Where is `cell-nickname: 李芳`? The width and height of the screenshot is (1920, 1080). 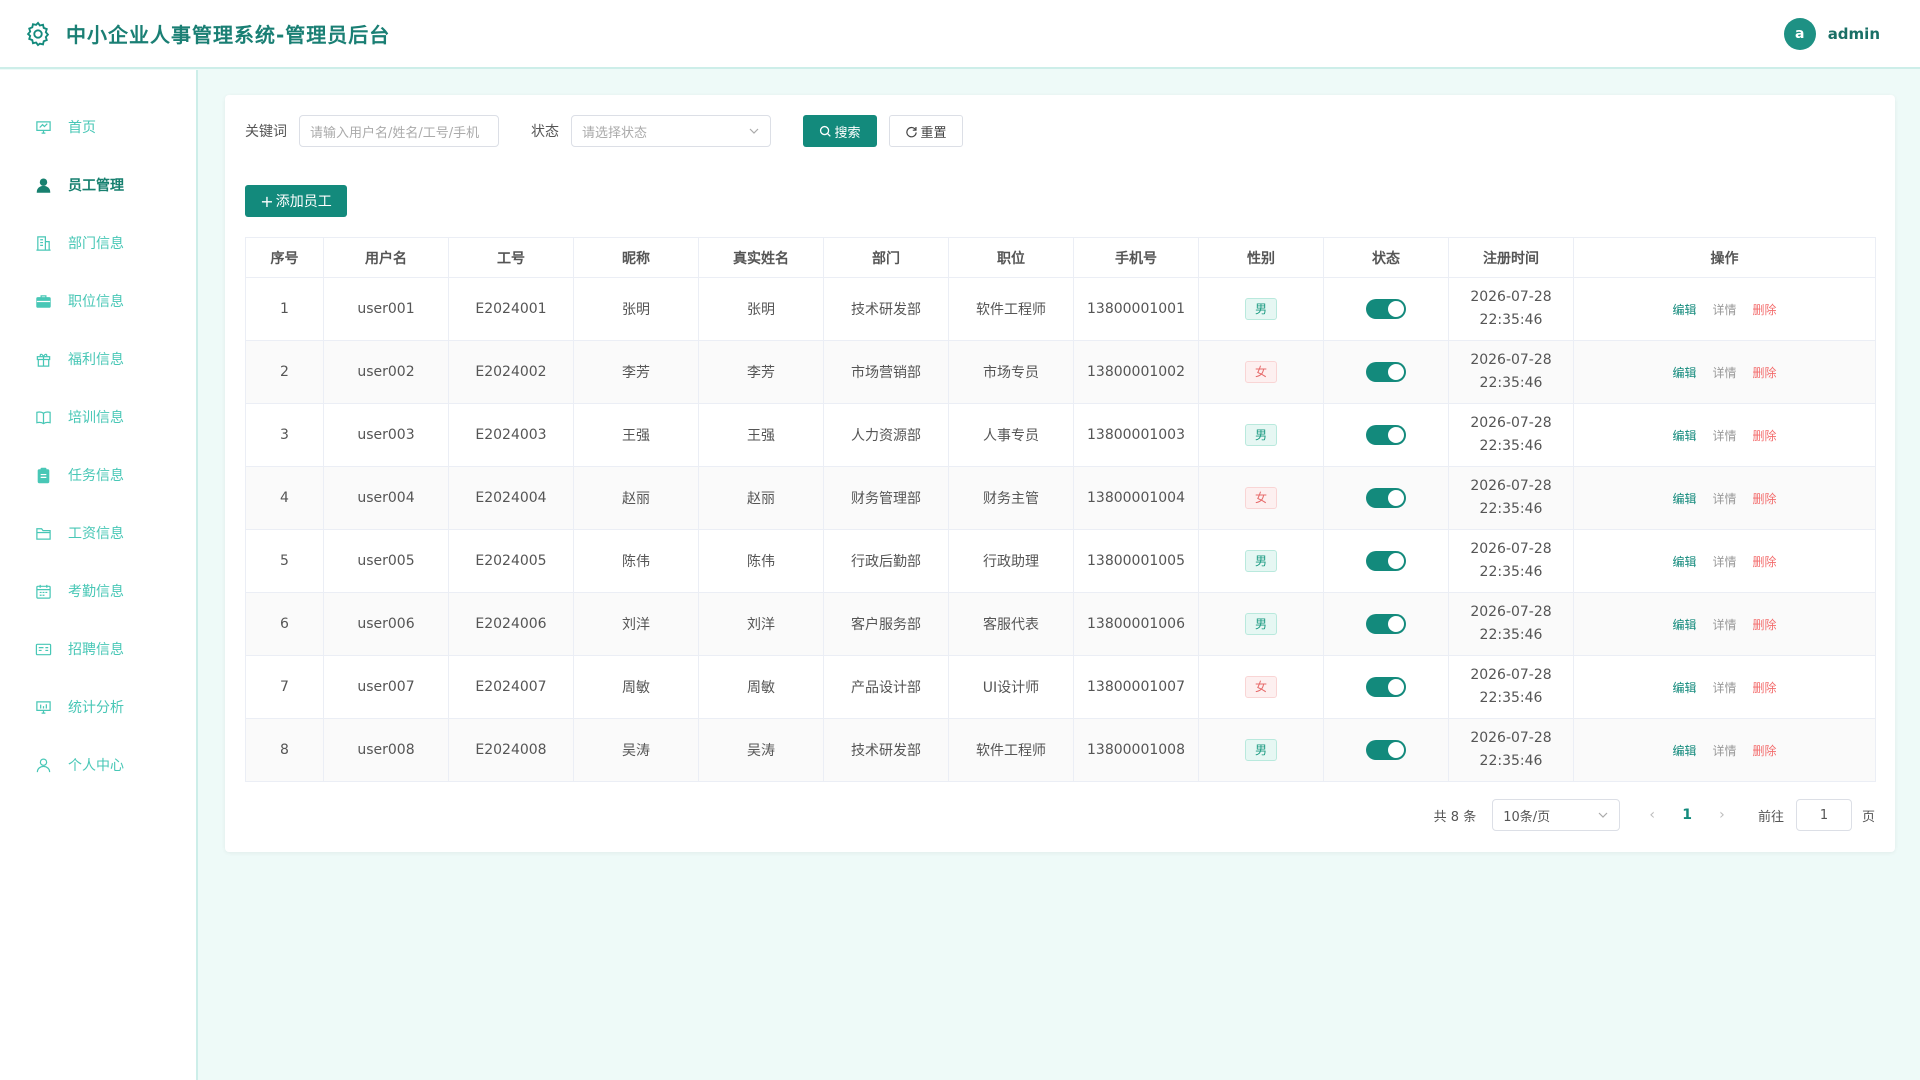
cell-nickname: 李芳 is located at coordinates (636, 372).